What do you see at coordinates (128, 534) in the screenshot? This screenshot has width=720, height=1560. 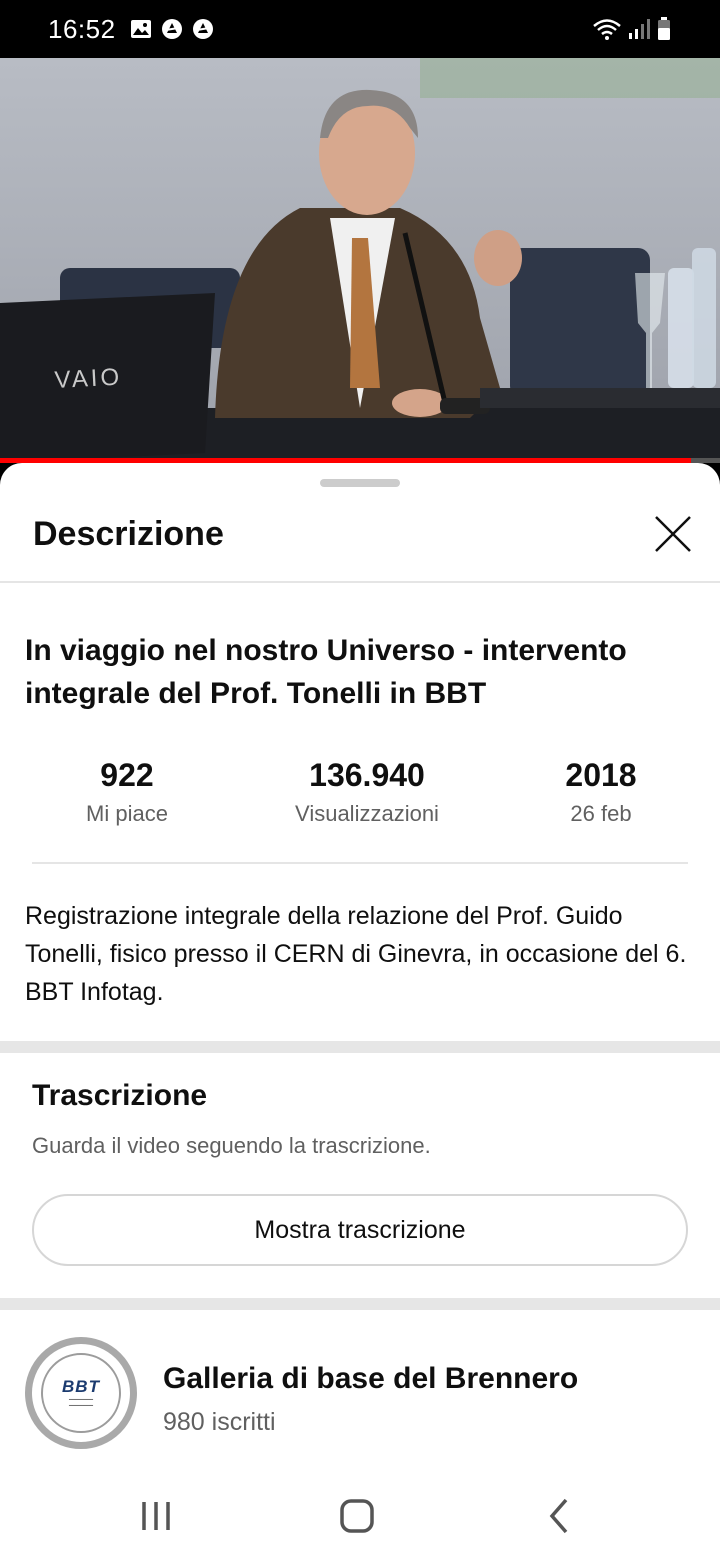 I see `sheet-title: Descrizione` at bounding box center [128, 534].